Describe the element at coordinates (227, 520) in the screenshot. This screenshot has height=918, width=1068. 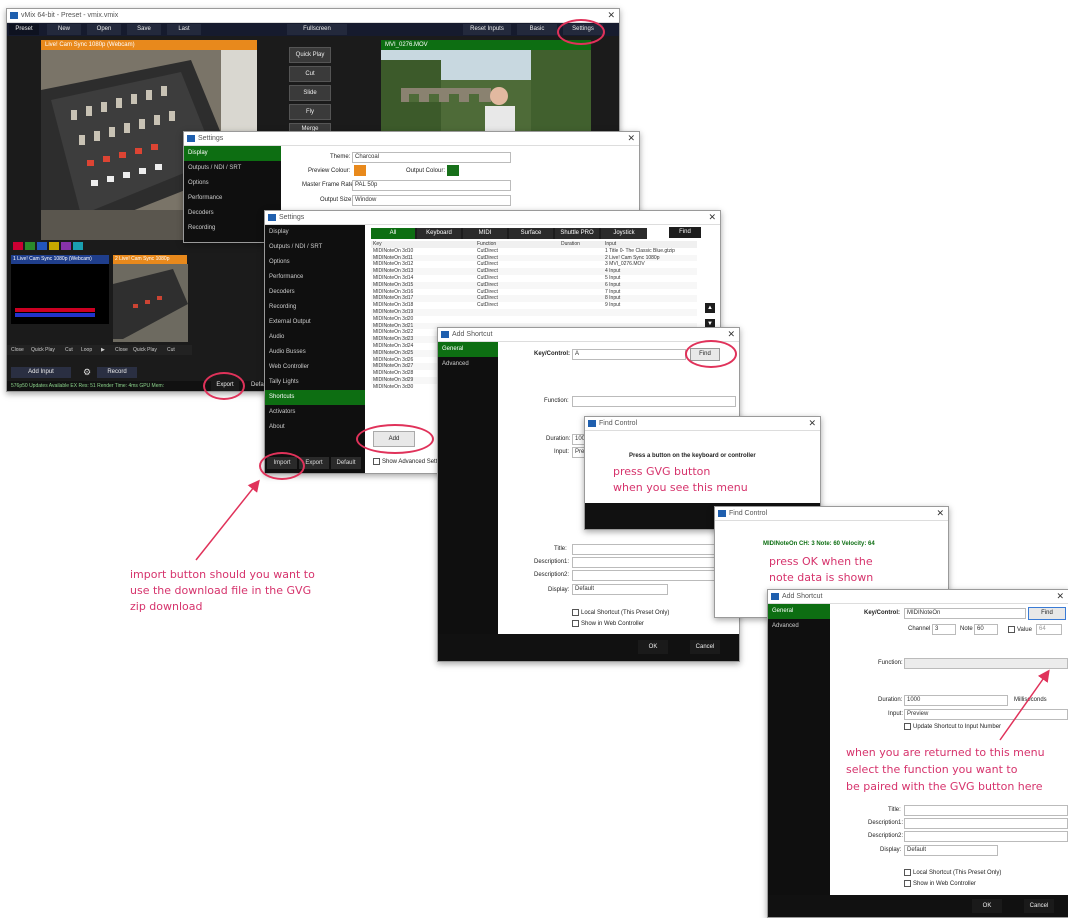
I see `import-arrow` at that location.